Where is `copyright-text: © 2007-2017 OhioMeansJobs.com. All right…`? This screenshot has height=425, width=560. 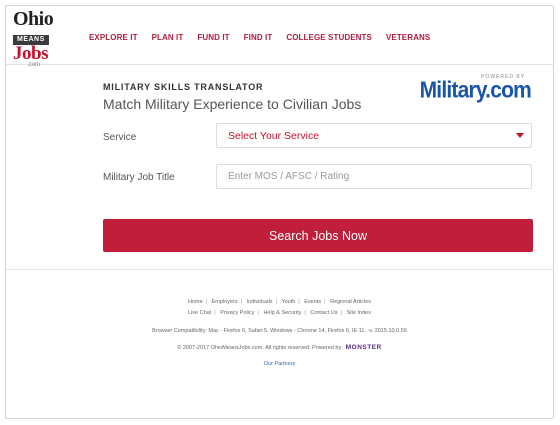 copyright-text: © 2007-2017 OhioMeansJobs.com. All right… is located at coordinates (259, 348).